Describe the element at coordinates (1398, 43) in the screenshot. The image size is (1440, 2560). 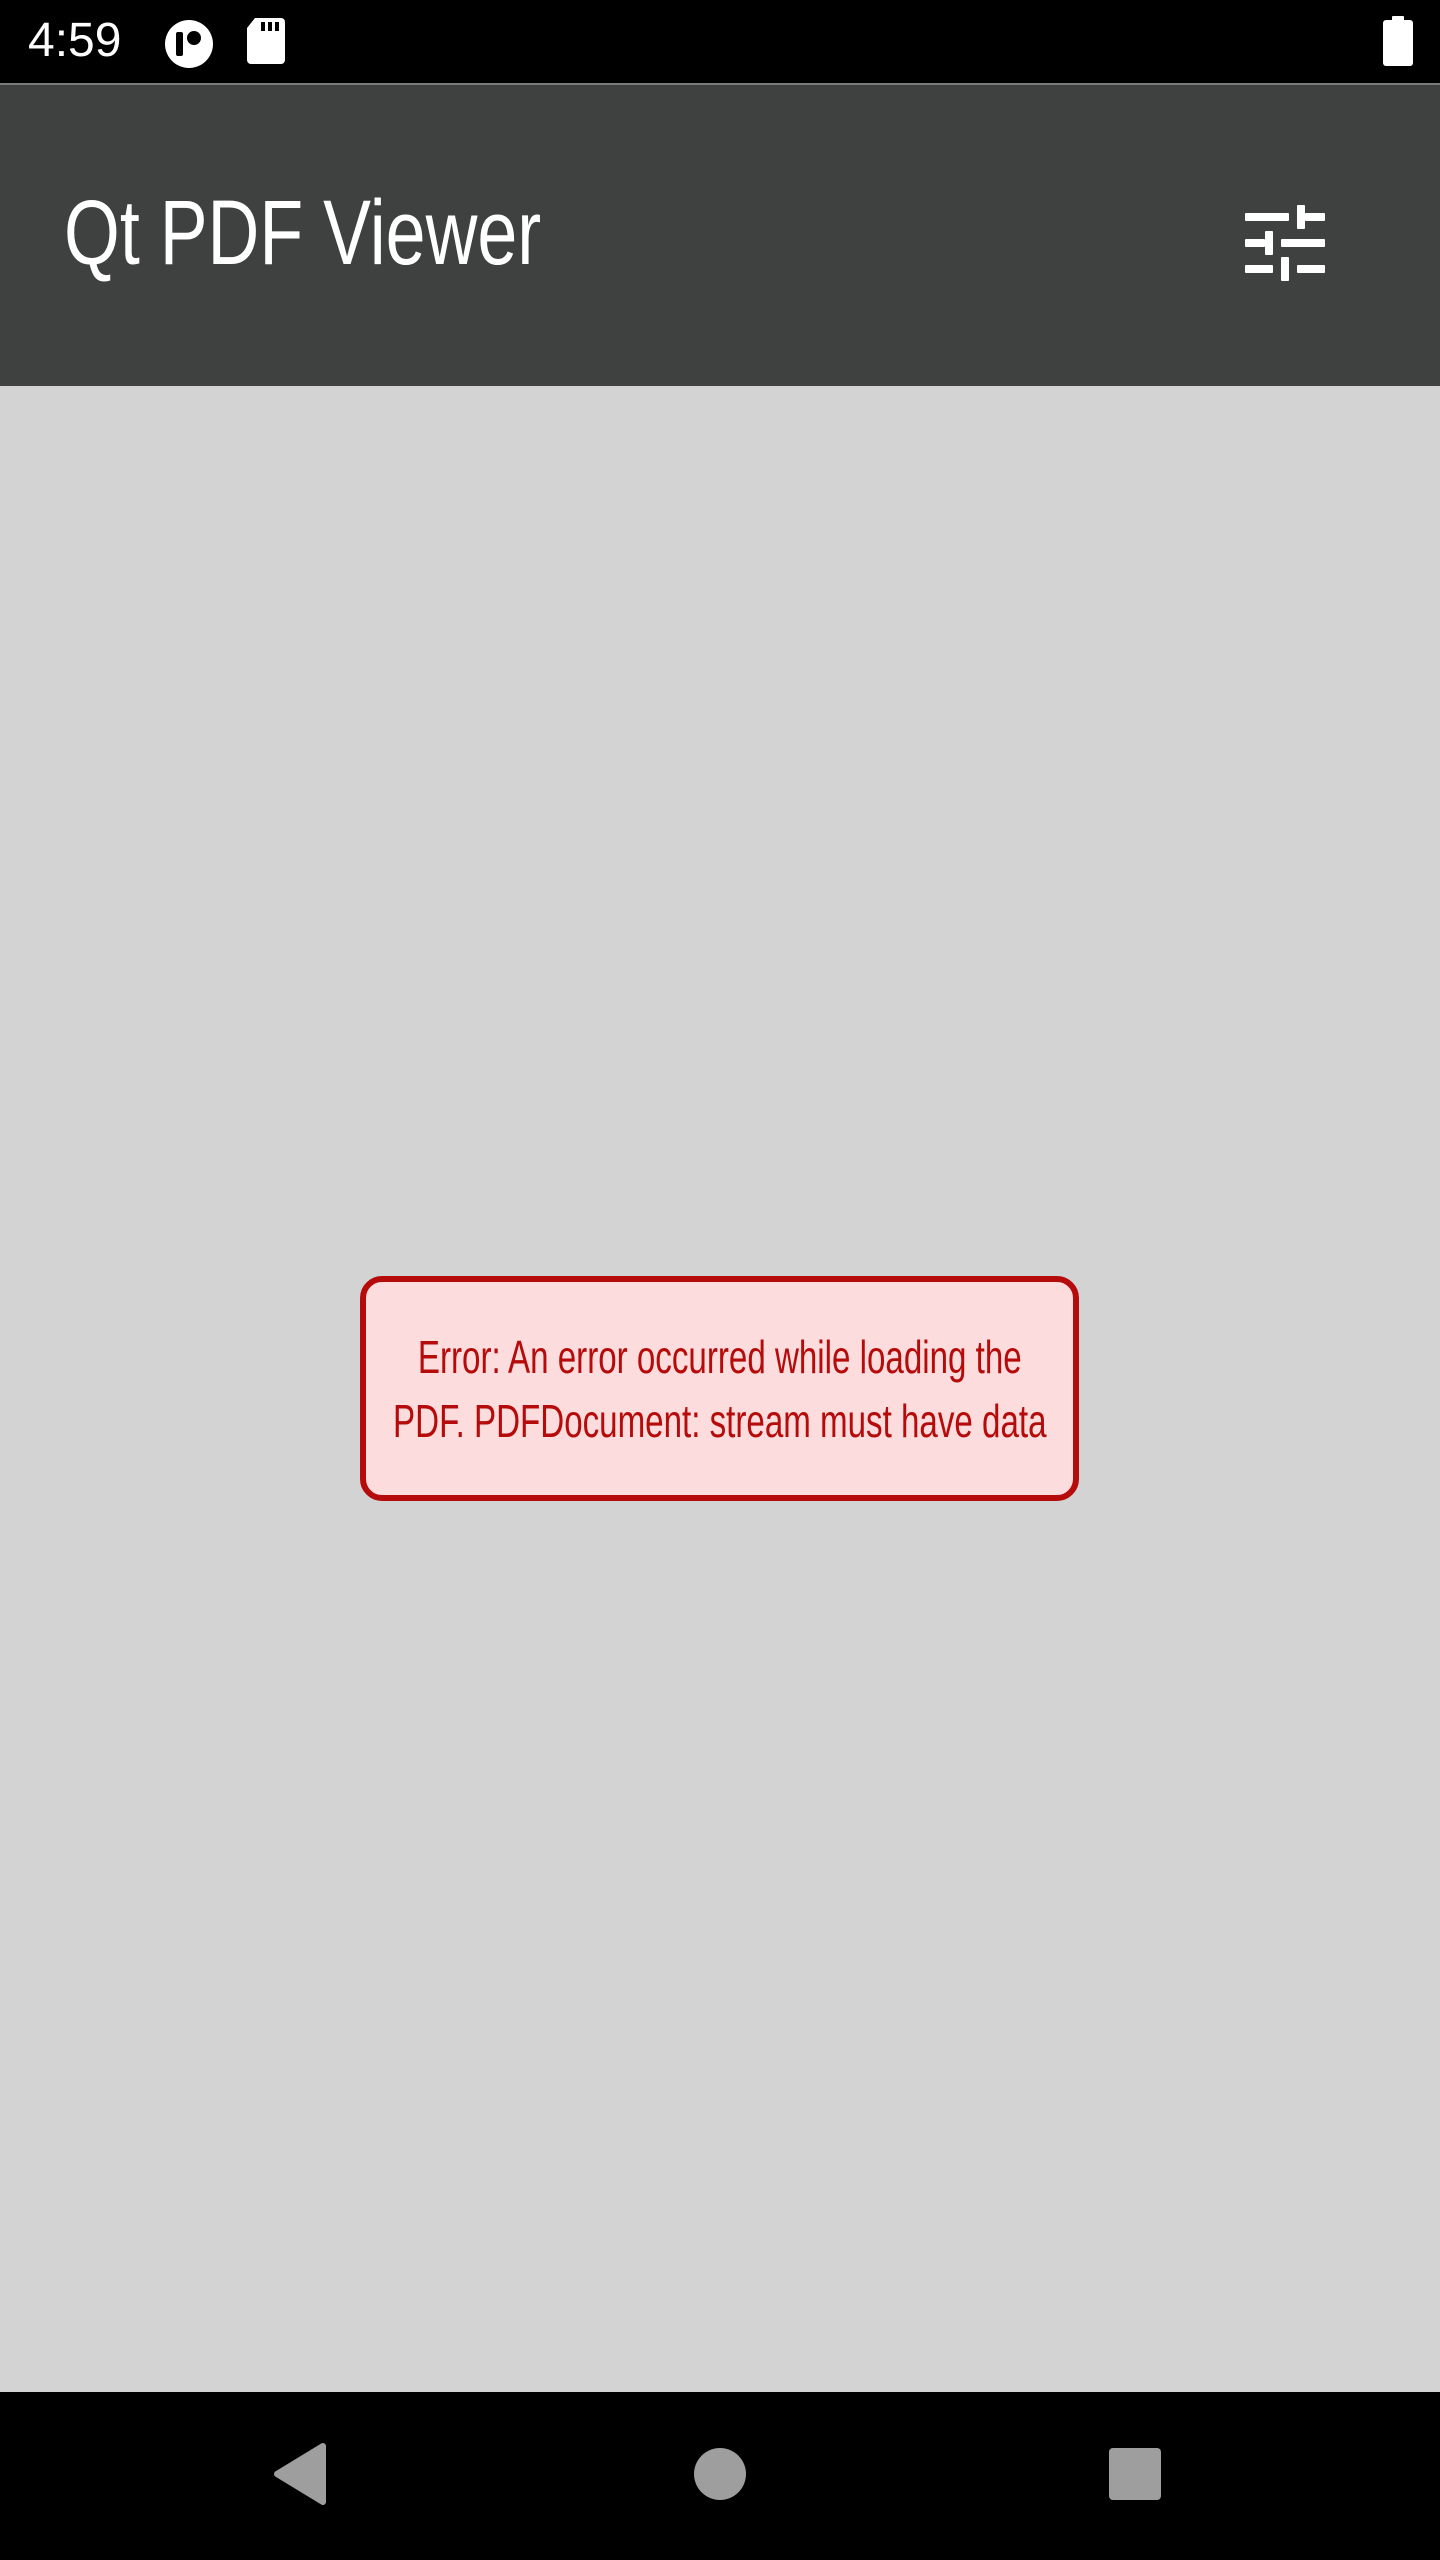
I see `battery-icon` at that location.